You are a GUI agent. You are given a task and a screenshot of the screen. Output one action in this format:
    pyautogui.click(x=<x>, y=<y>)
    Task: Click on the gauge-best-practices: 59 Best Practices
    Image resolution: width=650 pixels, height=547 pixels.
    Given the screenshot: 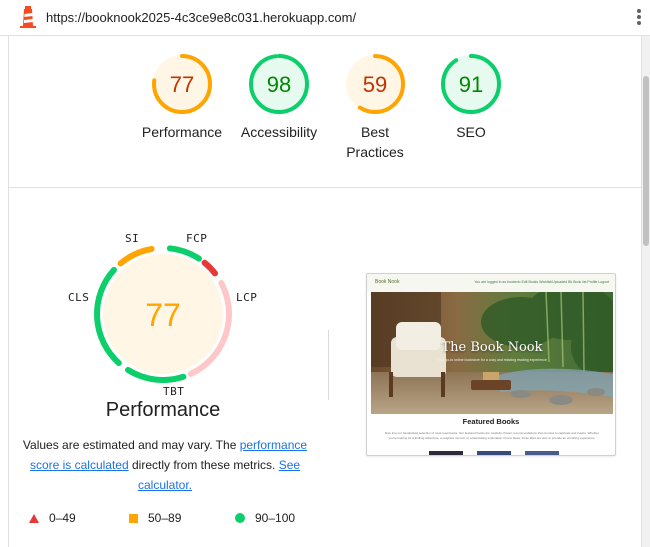 What is the action you would take?
    pyautogui.click(x=375, y=107)
    